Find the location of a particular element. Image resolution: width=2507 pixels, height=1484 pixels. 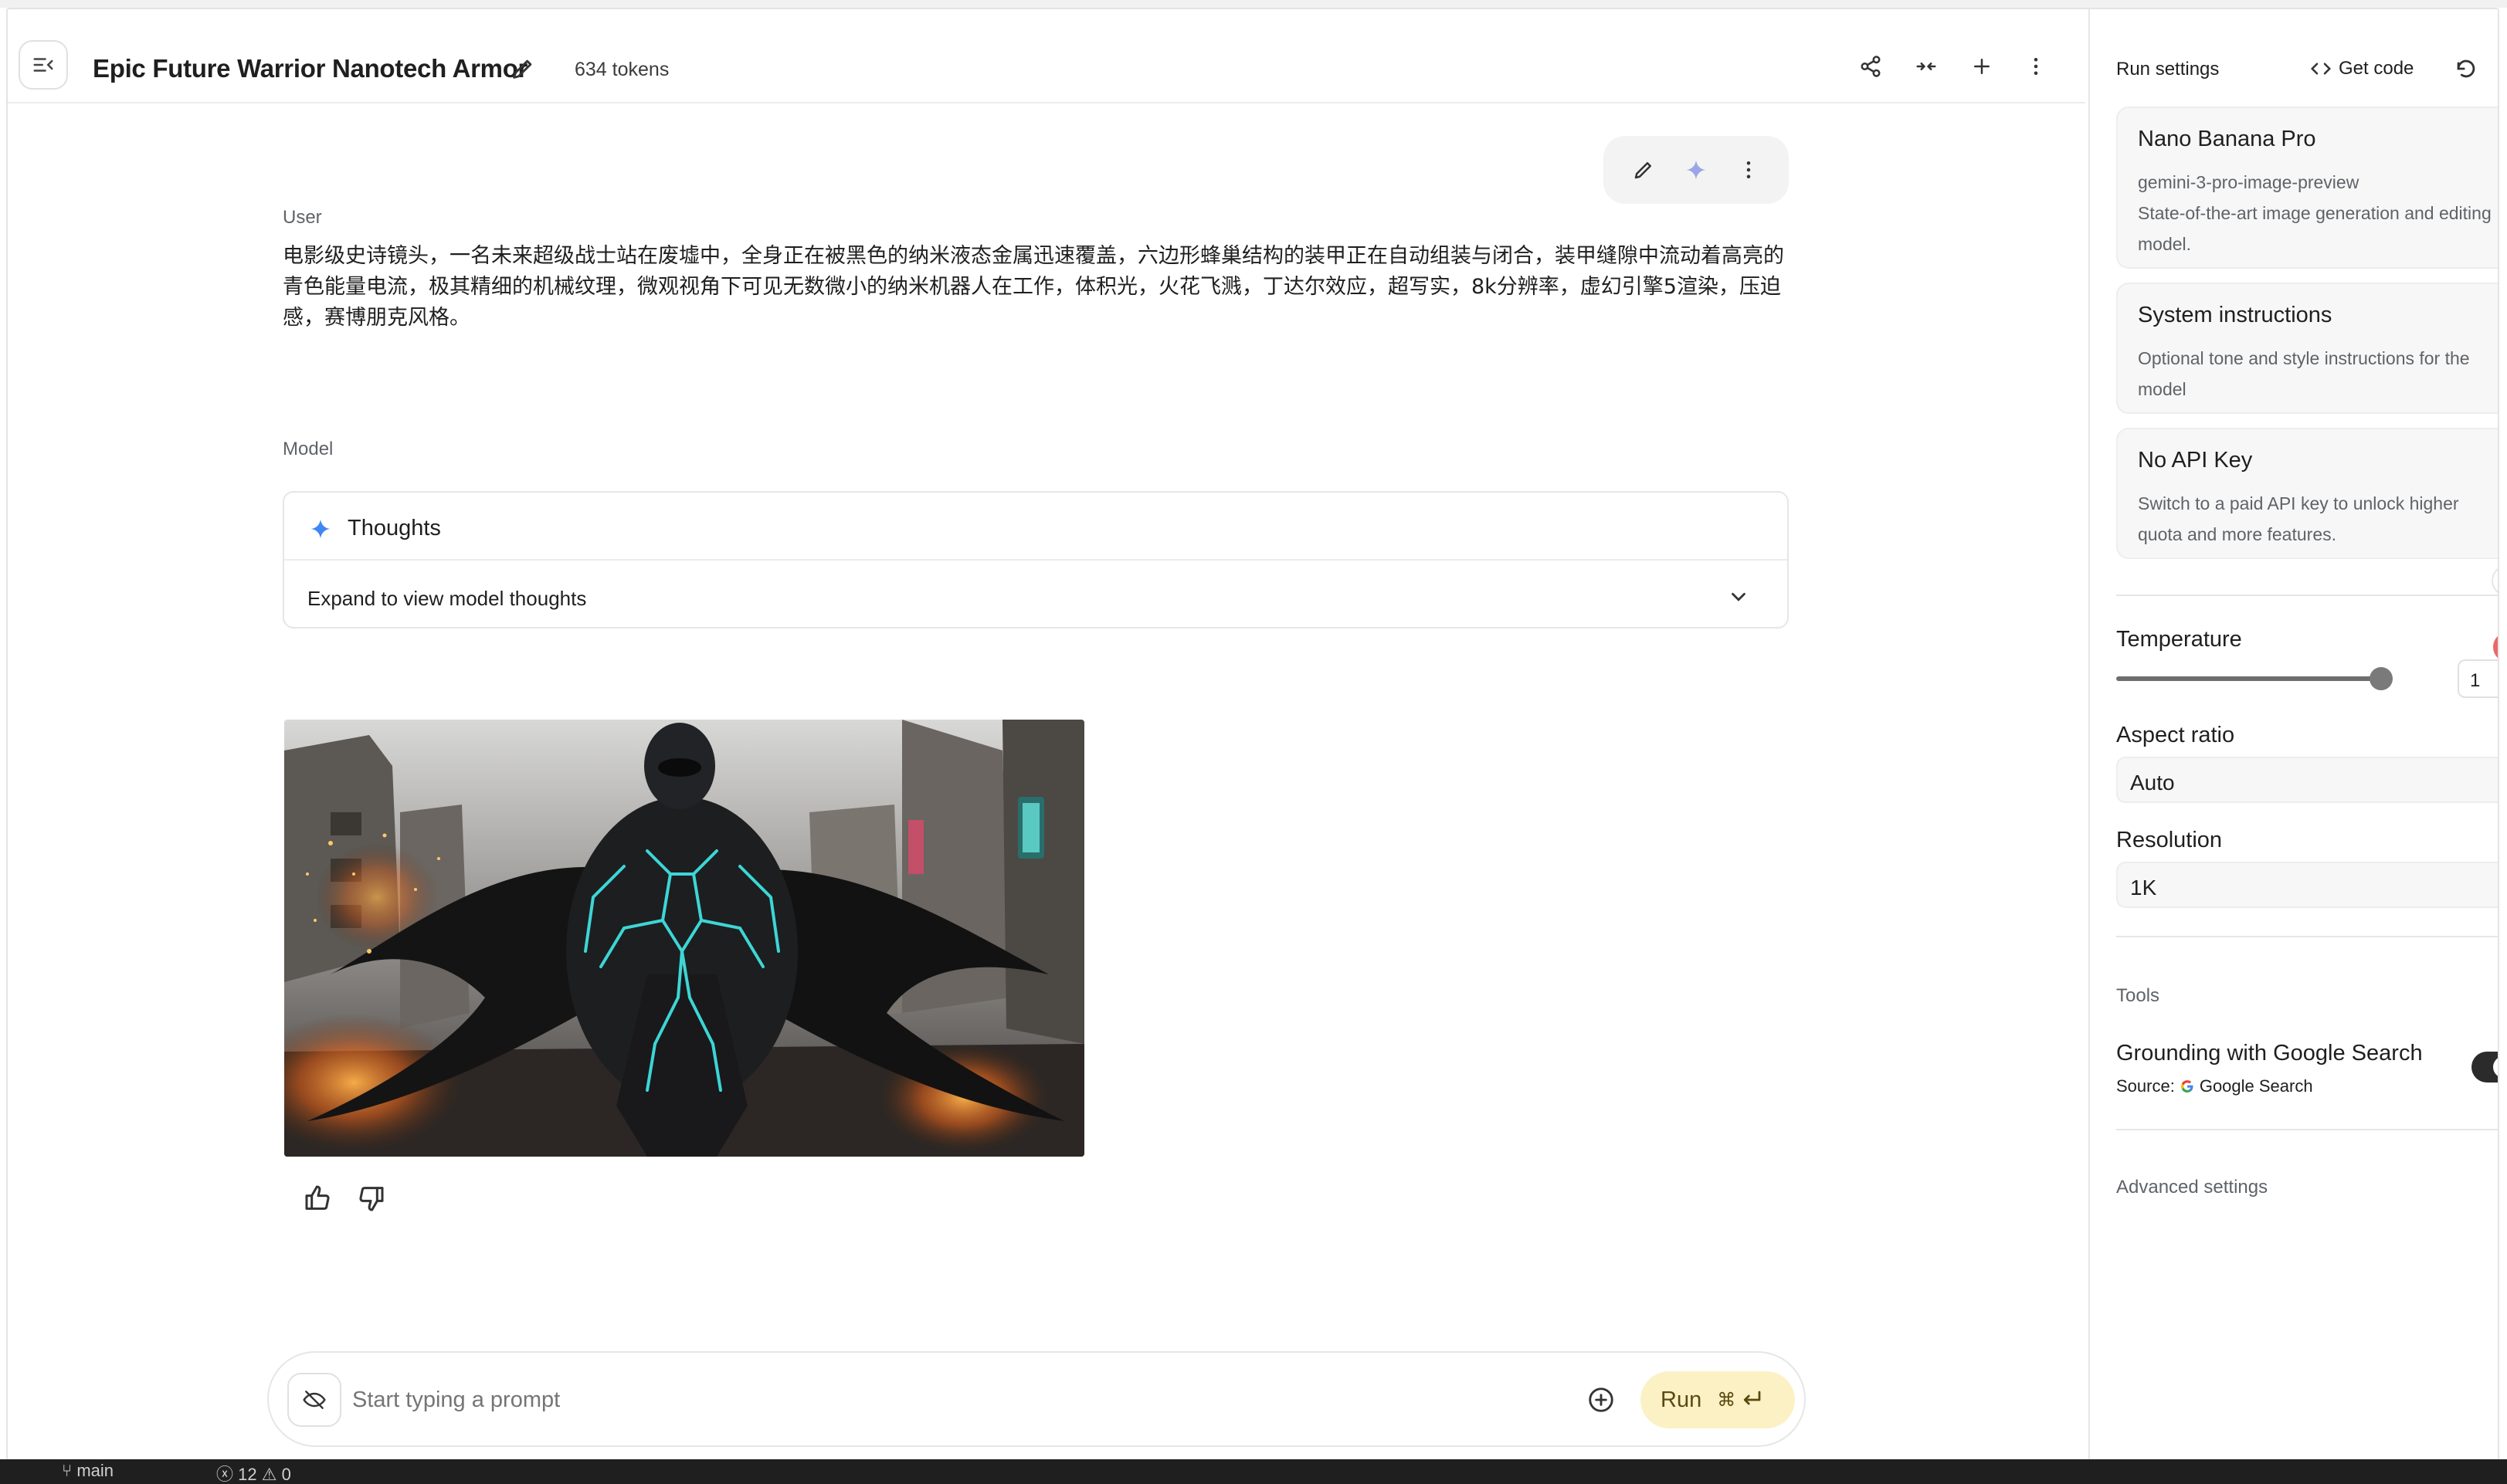

run-button: Run ⌘ is located at coordinates (1717, 1399).